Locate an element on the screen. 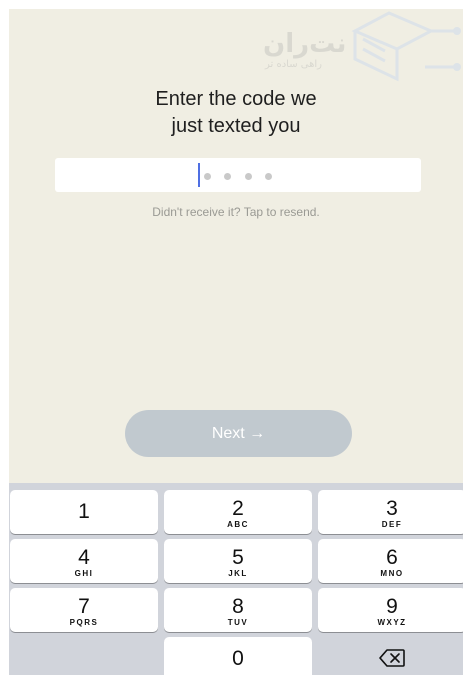  key-9: 9 WXYZ is located at coordinates (390, 610).